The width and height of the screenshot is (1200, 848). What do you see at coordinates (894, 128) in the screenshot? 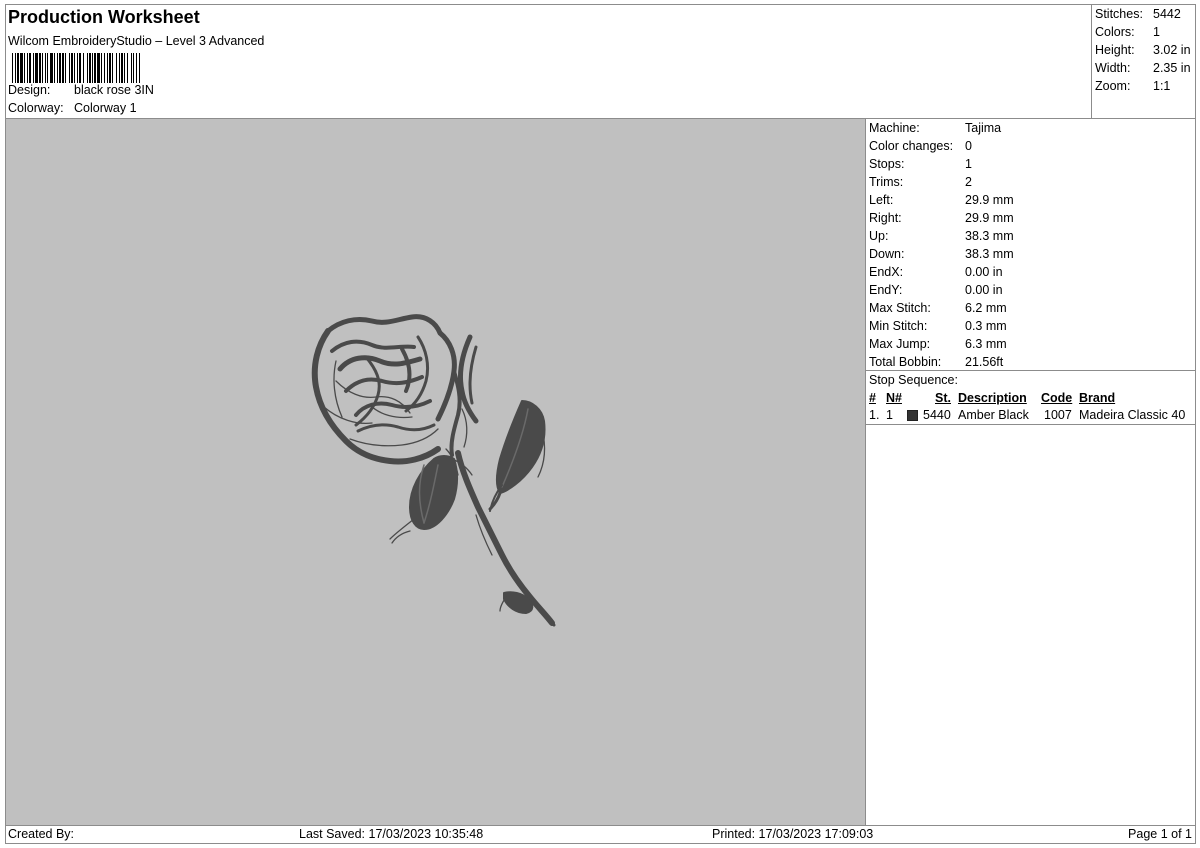
I see `machine-info-label: Machine:` at bounding box center [894, 128].